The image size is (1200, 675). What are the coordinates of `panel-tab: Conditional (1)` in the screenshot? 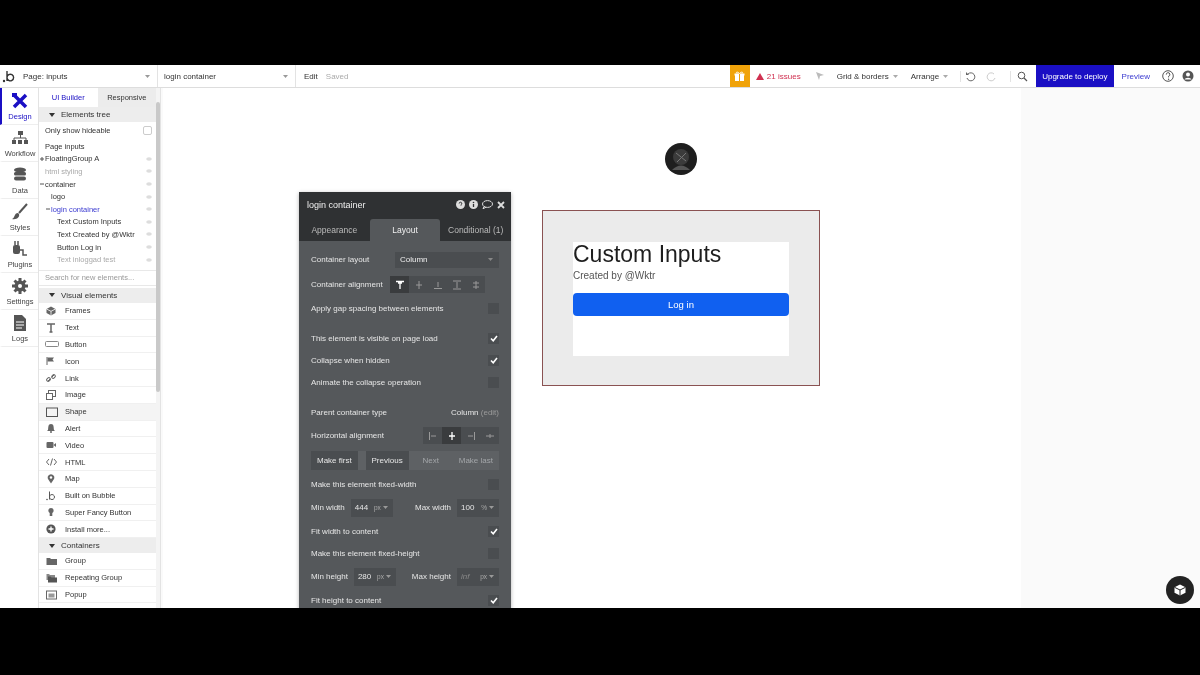 It's located at (475, 230).